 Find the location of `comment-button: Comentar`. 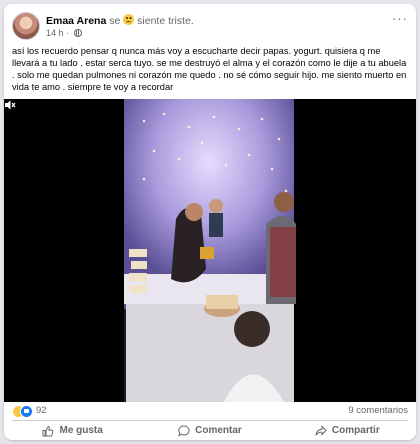

comment-button: Comentar is located at coordinates (209, 430).